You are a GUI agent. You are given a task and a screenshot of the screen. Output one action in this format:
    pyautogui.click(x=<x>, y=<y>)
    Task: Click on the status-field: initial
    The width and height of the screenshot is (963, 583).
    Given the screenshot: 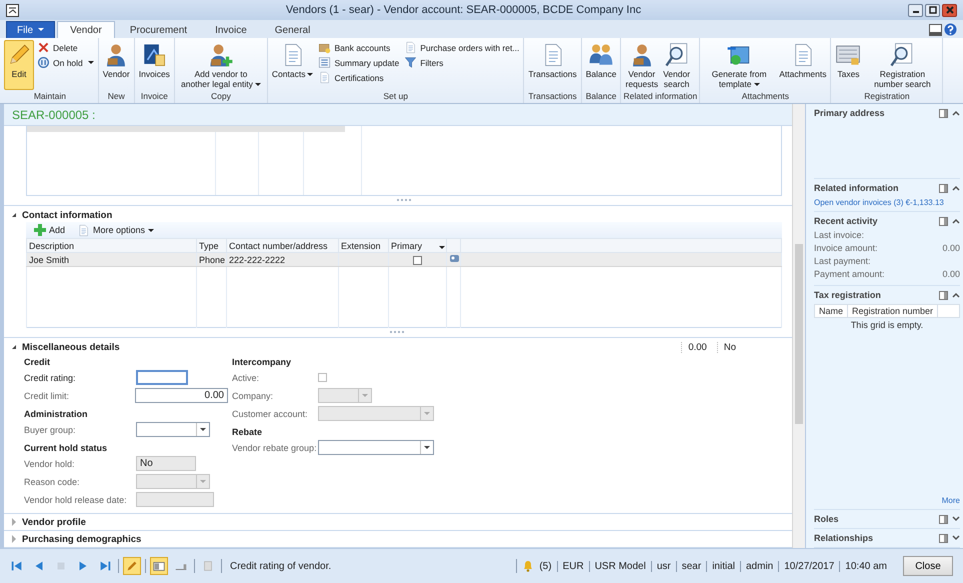 What is the action you would take?
    pyautogui.click(x=720, y=566)
    